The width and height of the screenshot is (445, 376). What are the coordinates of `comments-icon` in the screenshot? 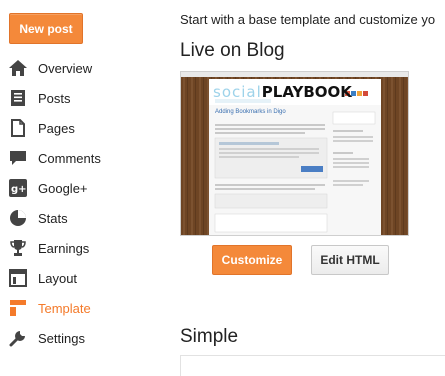 It's located at (18, 158).